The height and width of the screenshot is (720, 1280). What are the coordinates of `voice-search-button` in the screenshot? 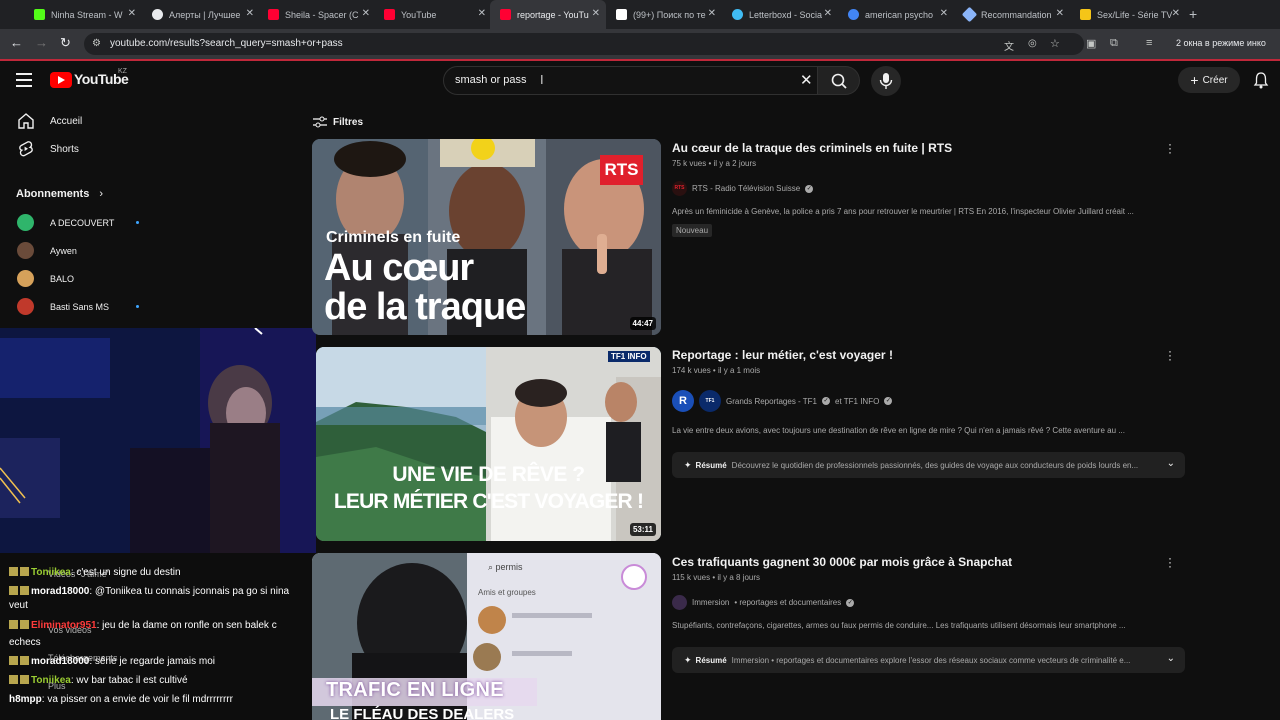 It's located at (886, 81).